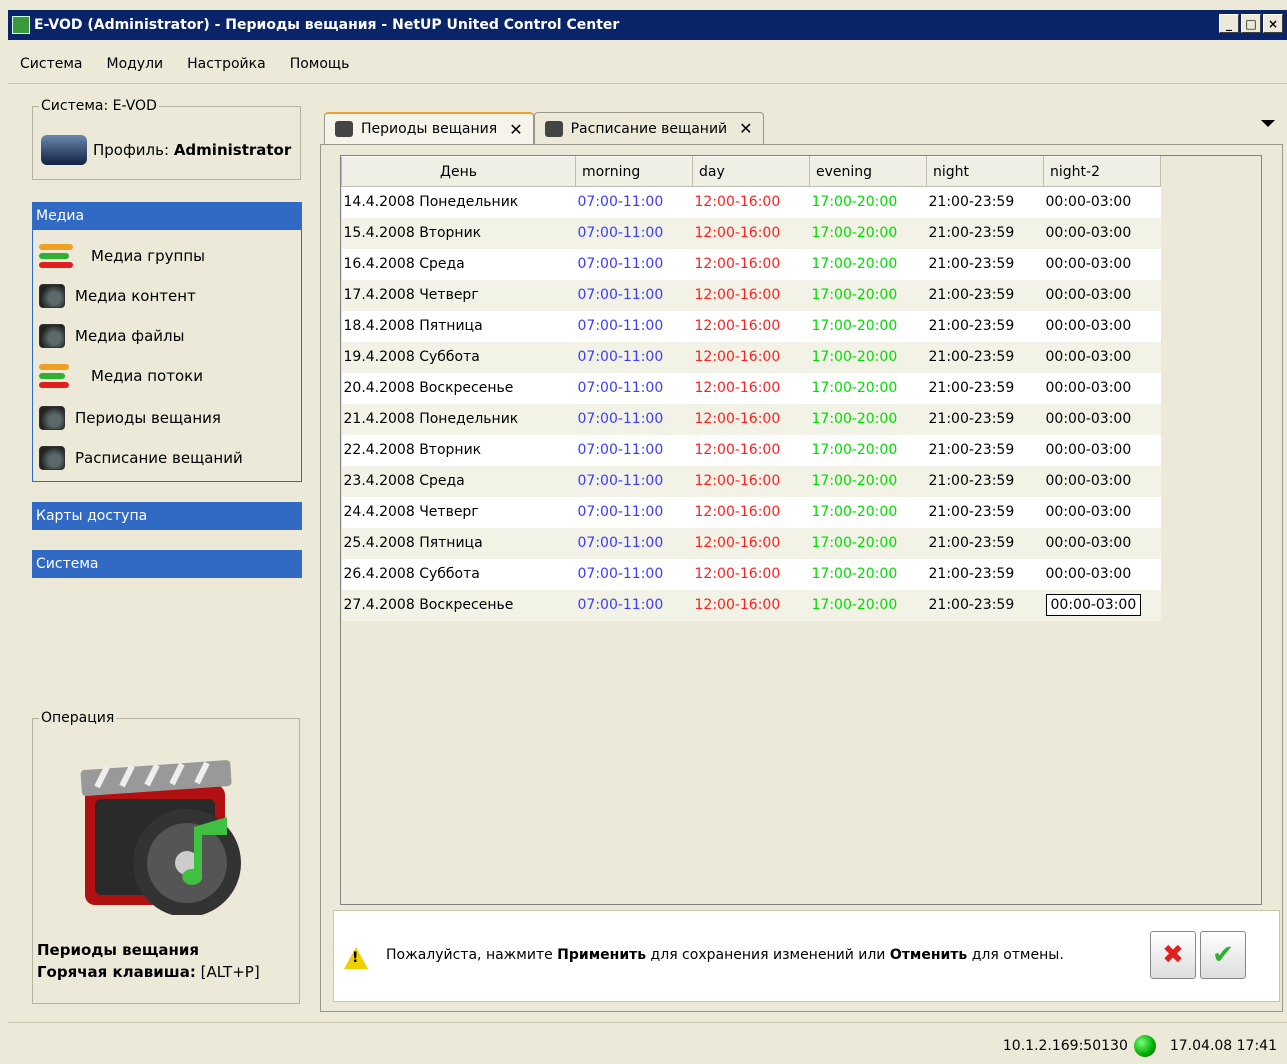  I want to click on column-header-day-period: day, so click(751, 171).